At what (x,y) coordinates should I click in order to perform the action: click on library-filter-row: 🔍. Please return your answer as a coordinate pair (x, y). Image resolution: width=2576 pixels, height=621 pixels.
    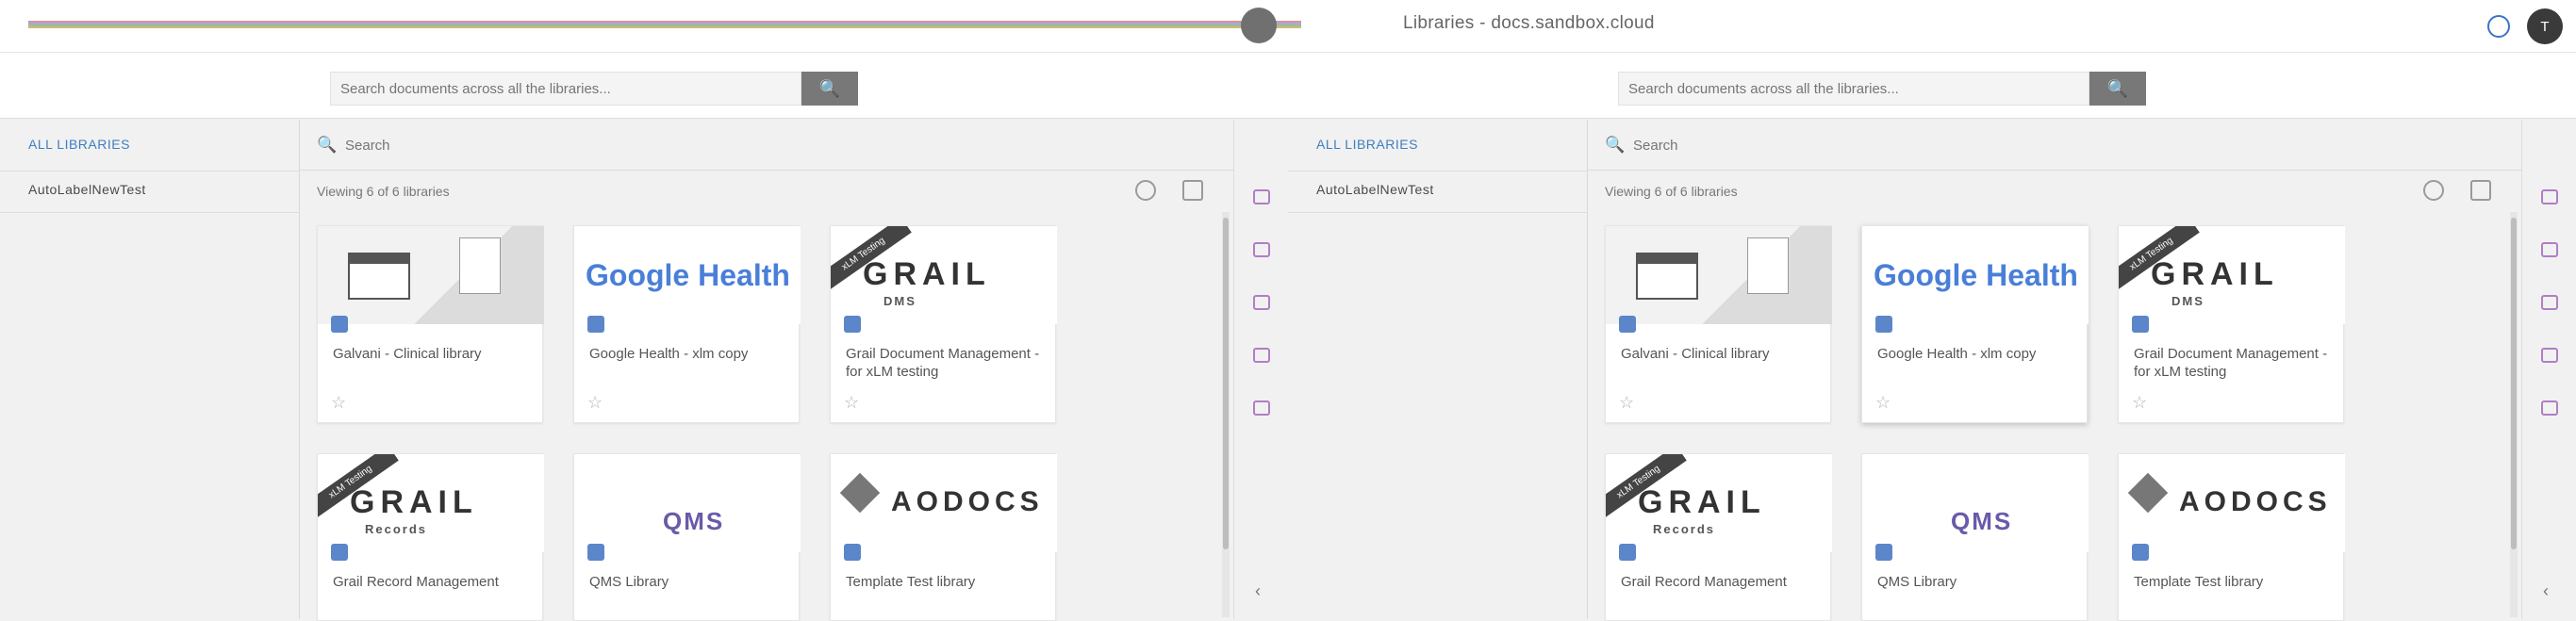
    Looking at the image, I should click on (2054, 145).